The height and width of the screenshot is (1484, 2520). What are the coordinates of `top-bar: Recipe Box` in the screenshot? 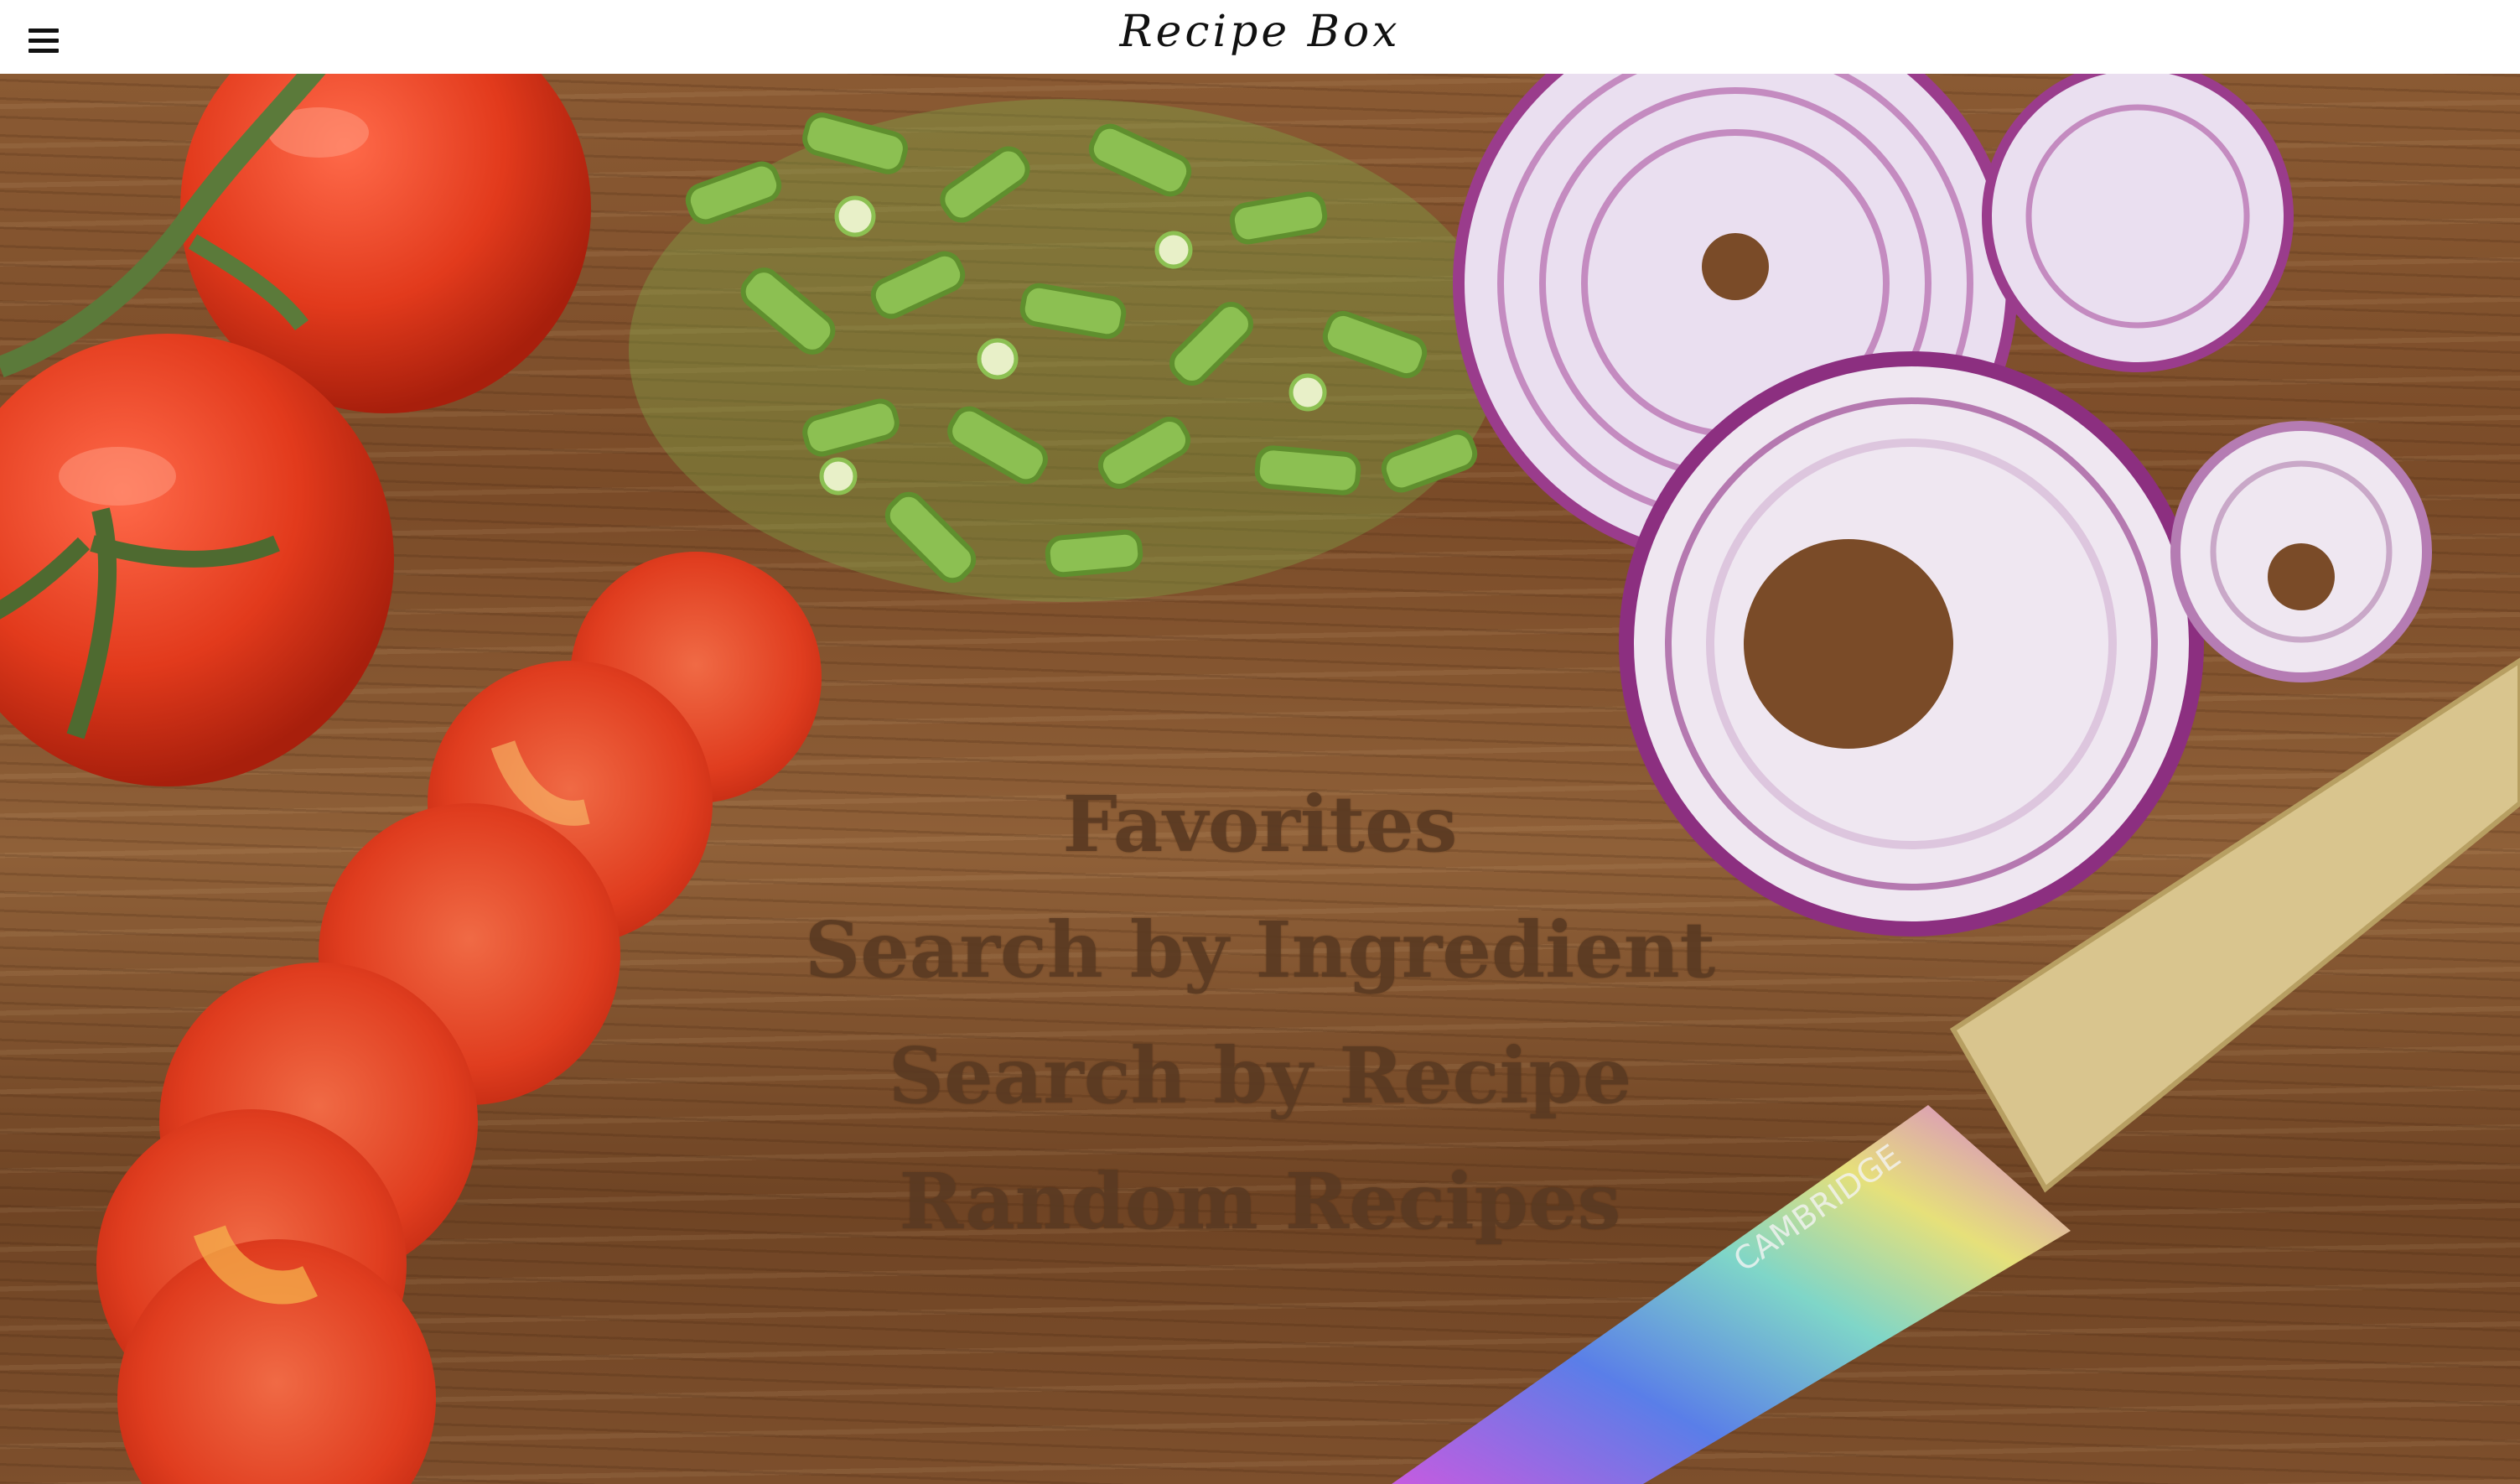 It's located at (1260, 37).